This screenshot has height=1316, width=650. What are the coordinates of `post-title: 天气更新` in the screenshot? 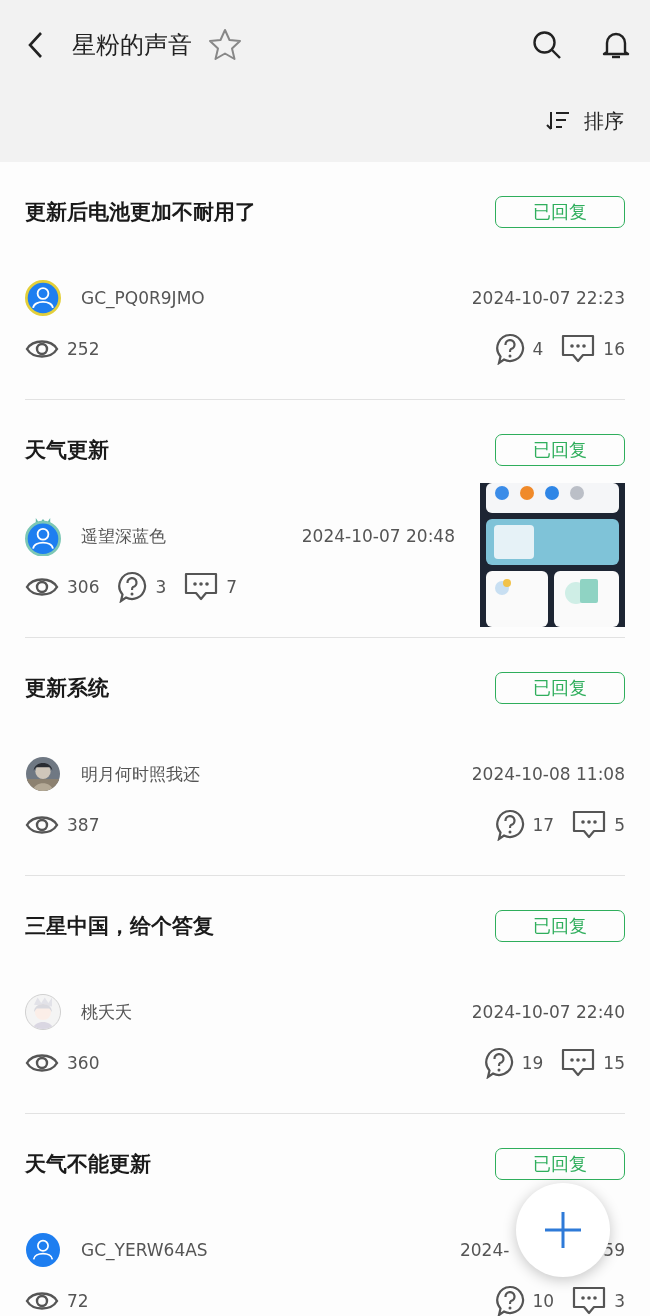 It's located at (67, 450).